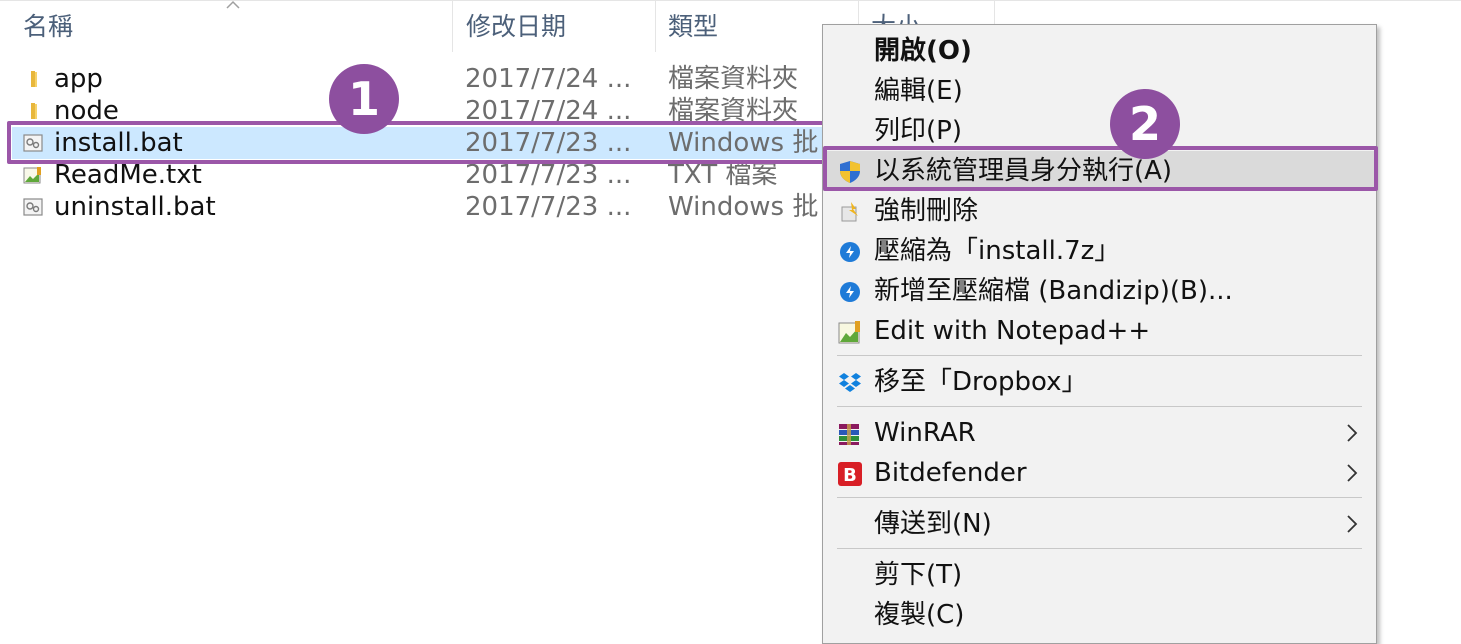 The height and width of the screenshot is (644, 1461). I want to click on file-row: uninstall.bat 2017/7/23 ... Windows 批, so click(417, 207).